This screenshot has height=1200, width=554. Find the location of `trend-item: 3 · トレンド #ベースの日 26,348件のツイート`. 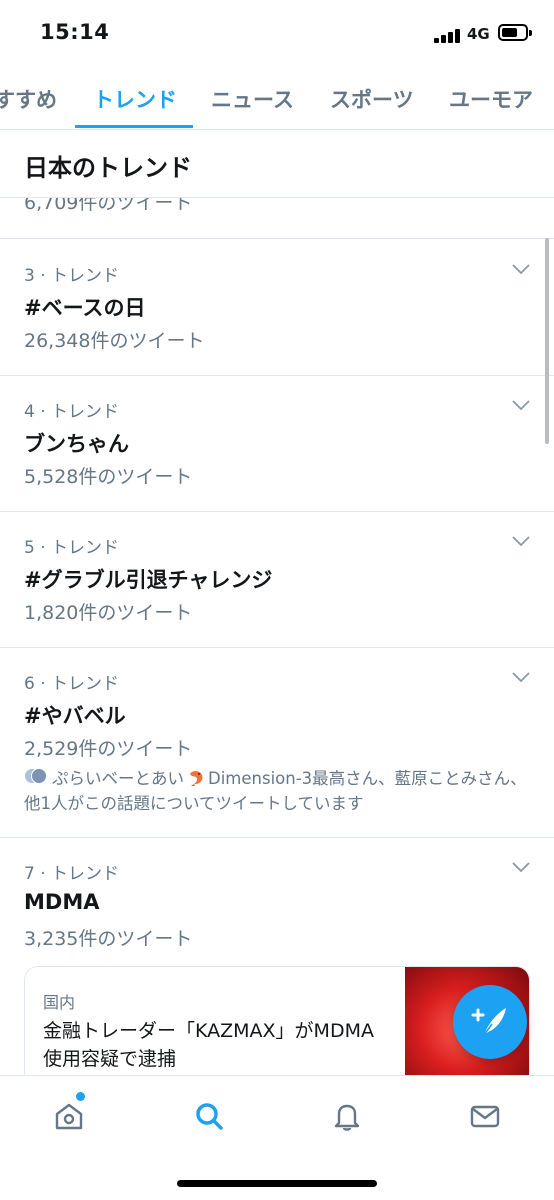

trend-item: 3 · トレンド #ベースの日 26,348件のツイート is located at coordinates (277, 307).